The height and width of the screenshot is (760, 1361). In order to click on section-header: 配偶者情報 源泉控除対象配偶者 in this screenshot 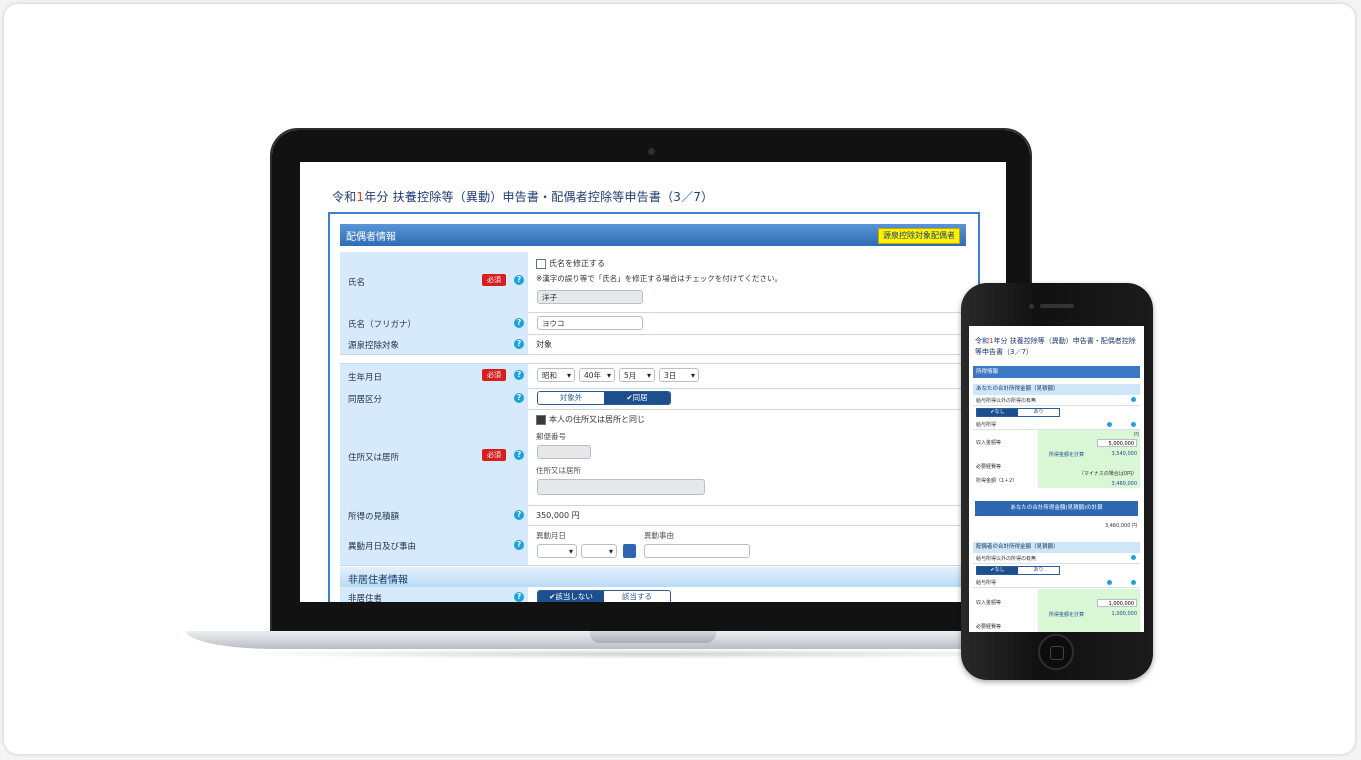, I will do `click(653, 235)`.